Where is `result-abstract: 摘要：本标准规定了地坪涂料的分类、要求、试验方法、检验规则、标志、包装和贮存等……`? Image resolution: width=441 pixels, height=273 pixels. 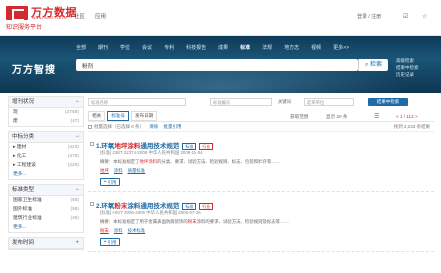 result-abstract: 摘要：本标准规定了地坪涂料的分类、要求、试验方法、检验规则、标志、包装和贮存等…… is located at coordinates (190, 162).